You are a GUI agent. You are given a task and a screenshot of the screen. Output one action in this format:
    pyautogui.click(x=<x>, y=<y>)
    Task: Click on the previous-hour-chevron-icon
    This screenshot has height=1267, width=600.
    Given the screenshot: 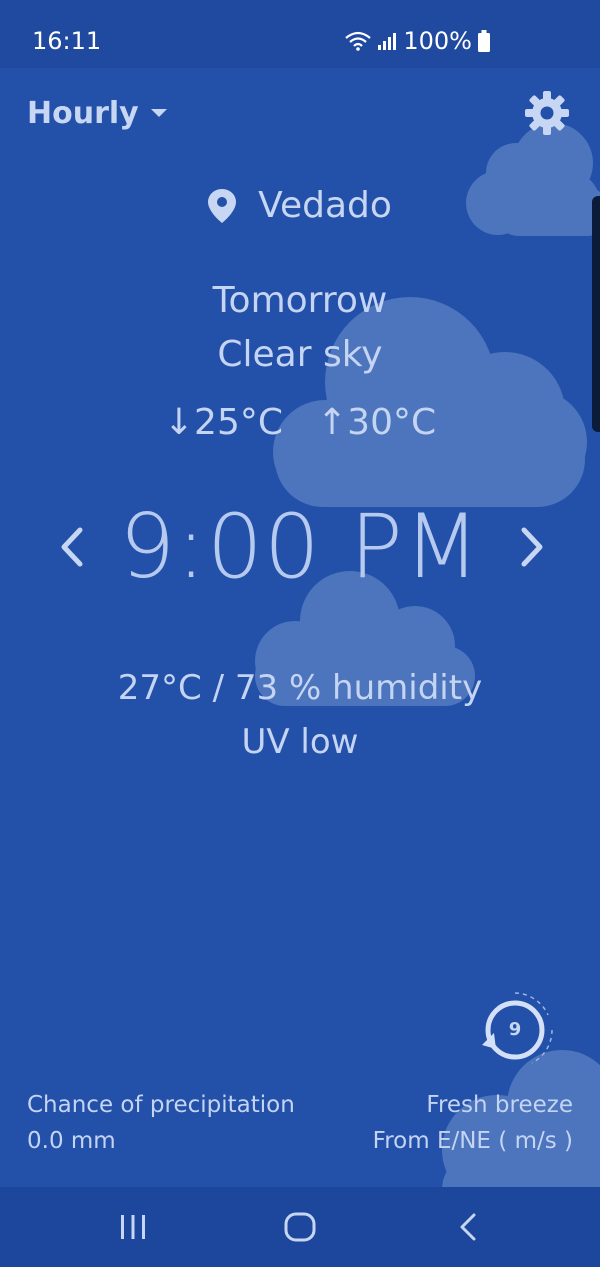 What is the action you would take?
    pyautogui.click(x=72, y=547)
    